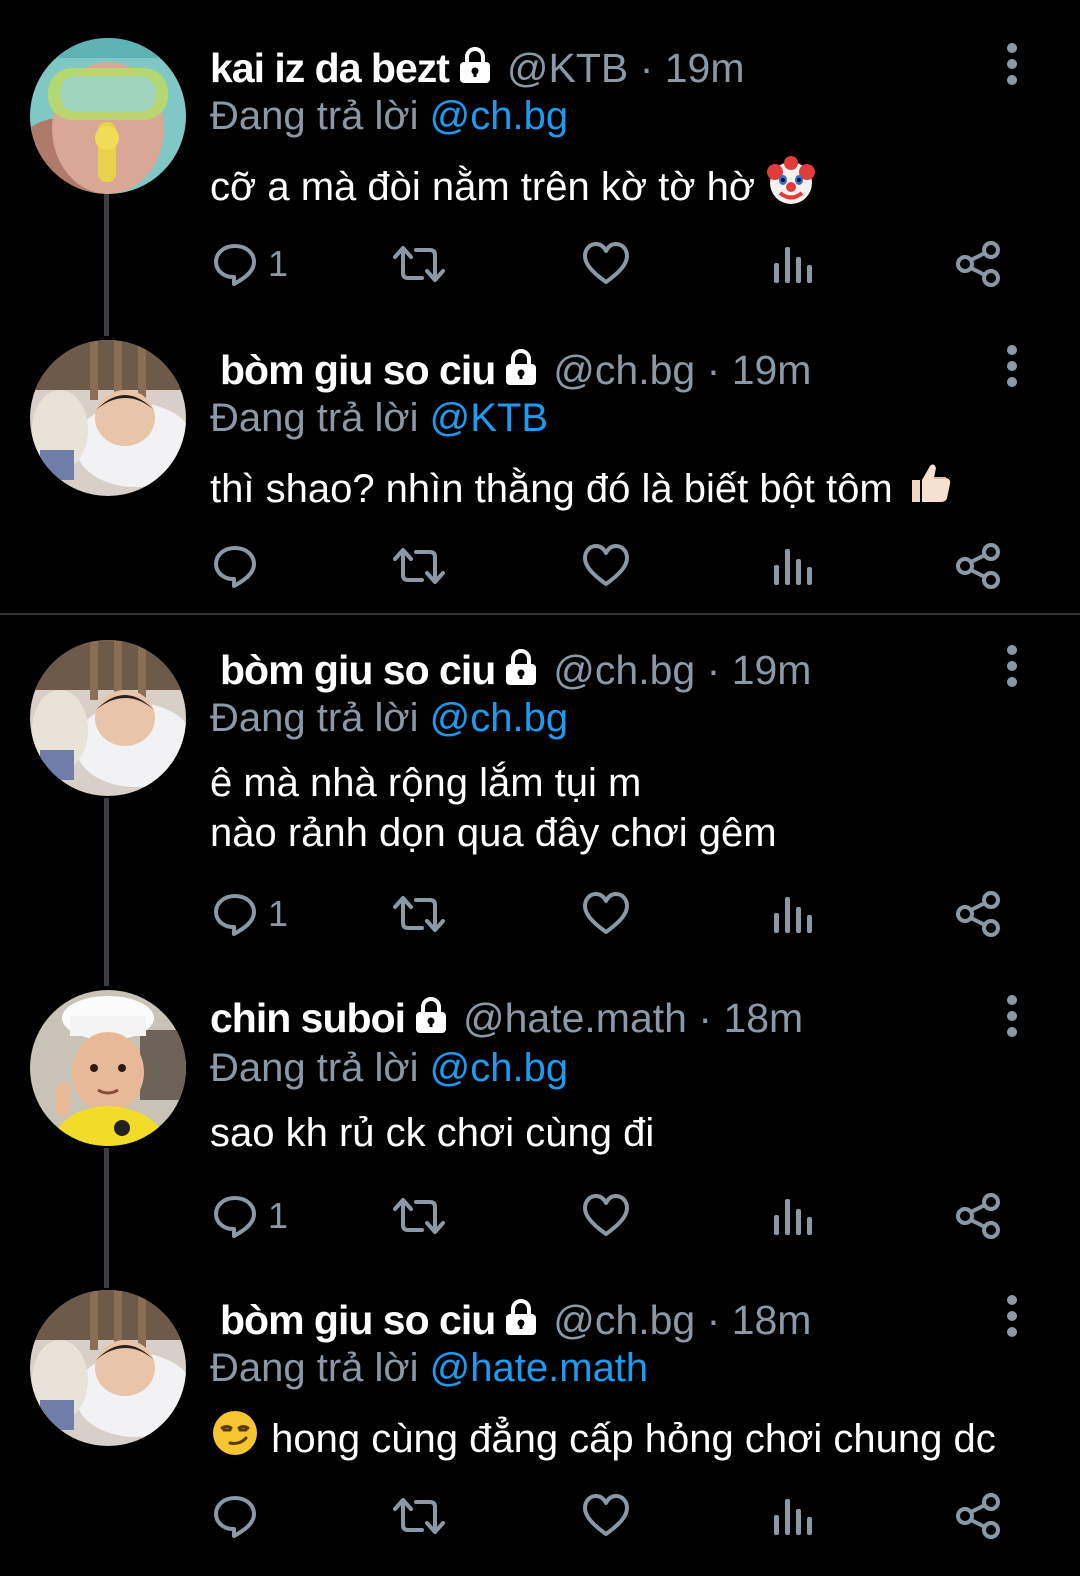 The width and height of the screenshot is (1080, 1576). What do you see at coordinates (489, 418) in the screenshot?
I see `mention-link: @KTB` at bounding box center [489, 418].